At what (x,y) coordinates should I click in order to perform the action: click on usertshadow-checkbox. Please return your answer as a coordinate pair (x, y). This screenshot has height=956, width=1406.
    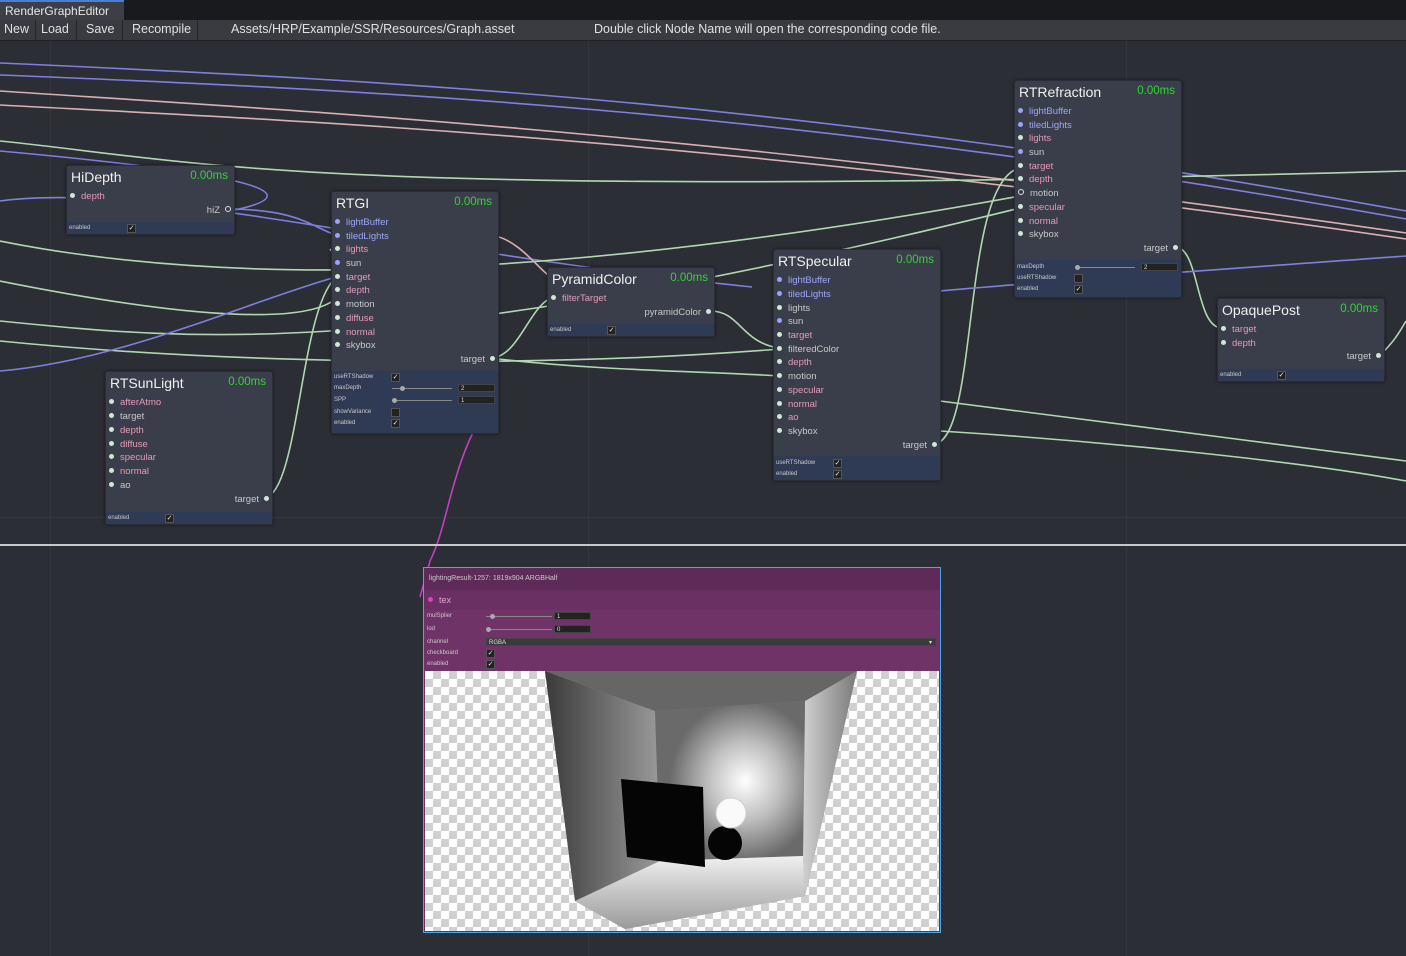
    Looking at the image, I should click on (1078, 278).